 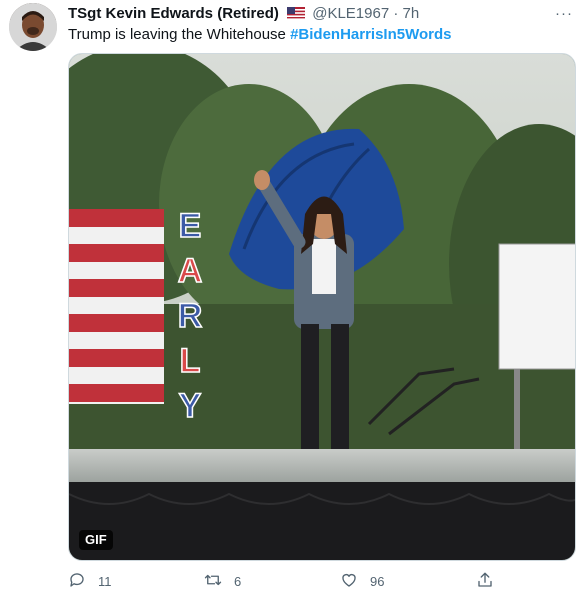 I want to click on hashtag-link: #BidenHarrisIn5Words, so click(x=370, y=34).